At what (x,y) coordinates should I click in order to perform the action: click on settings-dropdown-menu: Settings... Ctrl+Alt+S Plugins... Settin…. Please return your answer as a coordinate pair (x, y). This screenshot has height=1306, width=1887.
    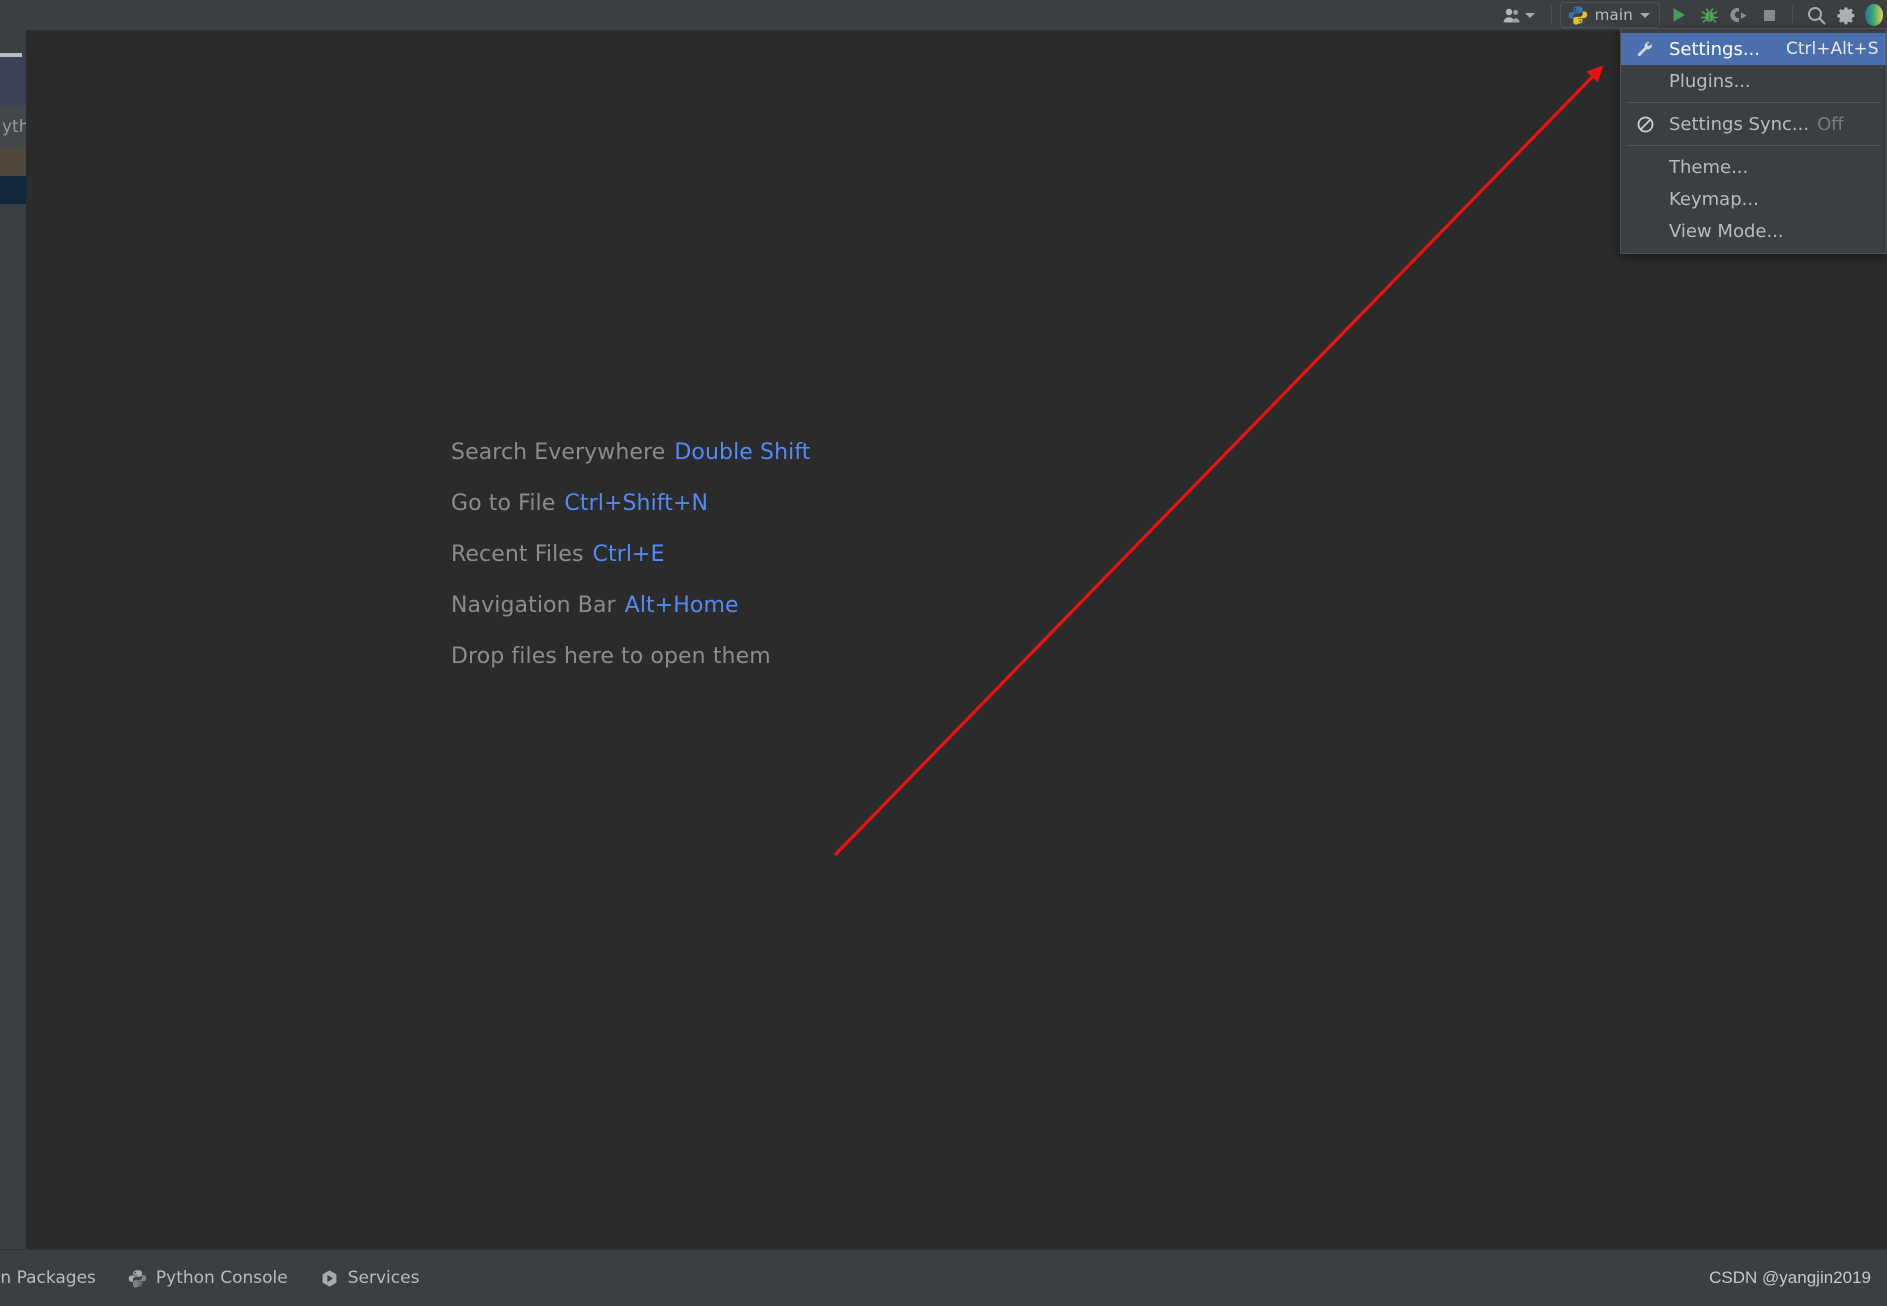
    Looking at the image, I should click on (1753, 141).